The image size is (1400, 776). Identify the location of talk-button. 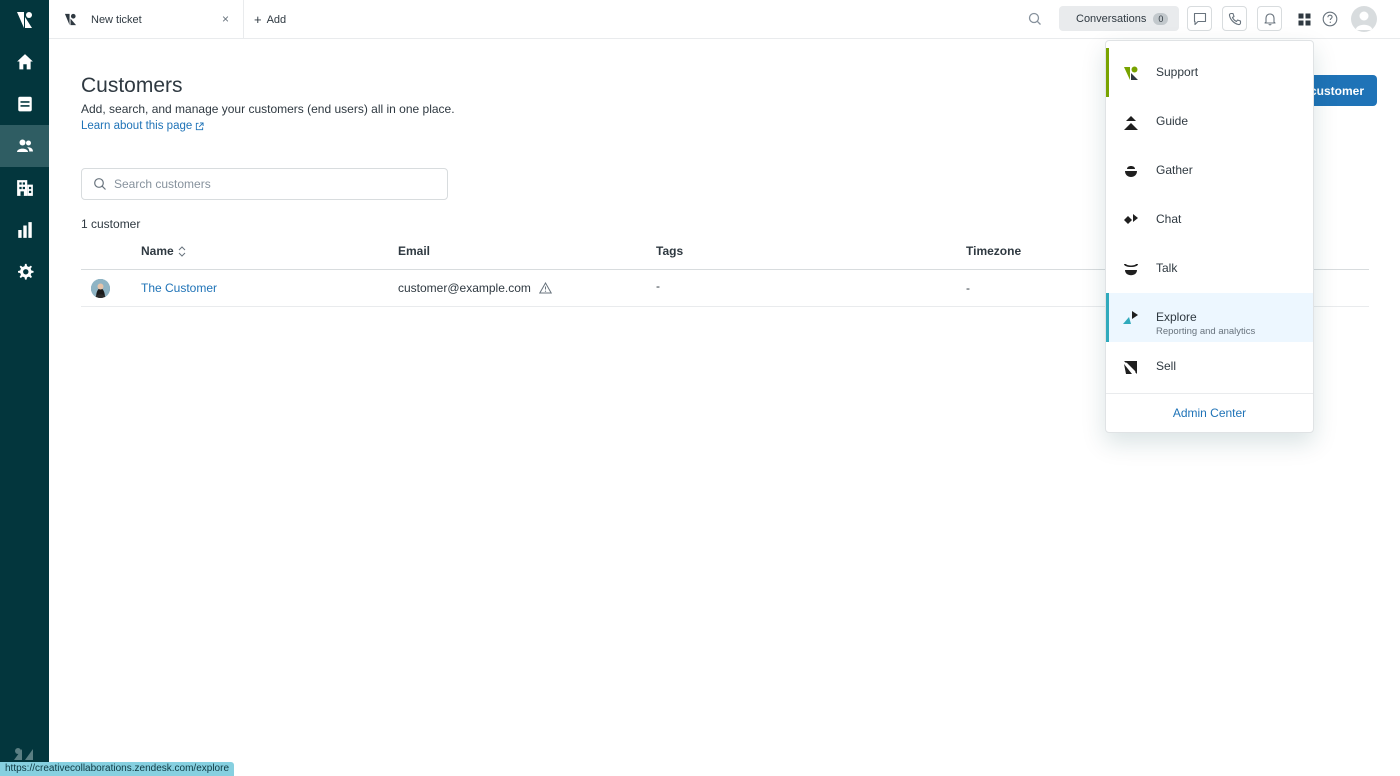
(1234, 18).